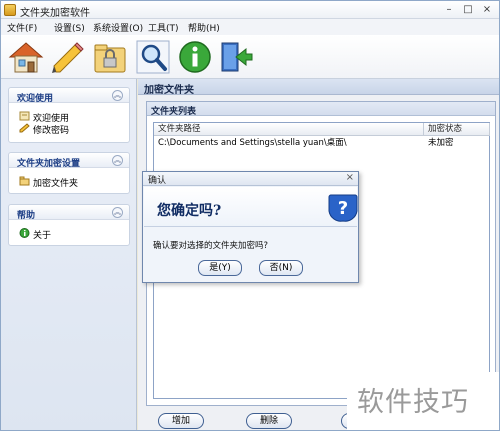  I want to click on menu-system-settings: 系统设置(O), so click(118, 27).